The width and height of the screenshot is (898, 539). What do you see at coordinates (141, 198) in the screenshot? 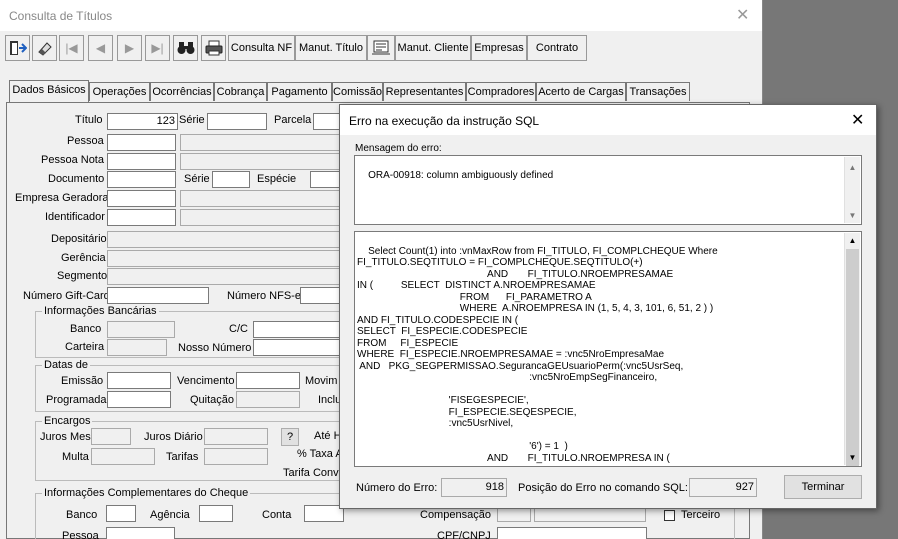
I see `empresa-geradora-input` at bounding box center [141, 198].